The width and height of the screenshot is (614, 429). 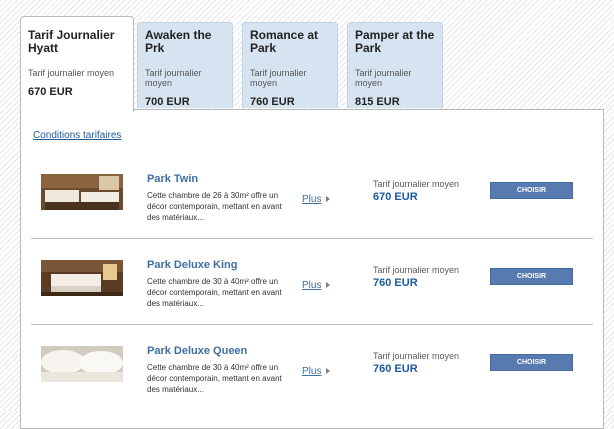 What do you see at coordinates (284, 41) in the screenshot?
I see `tab-title: Romance at Park` at bounding box center [284, 41].